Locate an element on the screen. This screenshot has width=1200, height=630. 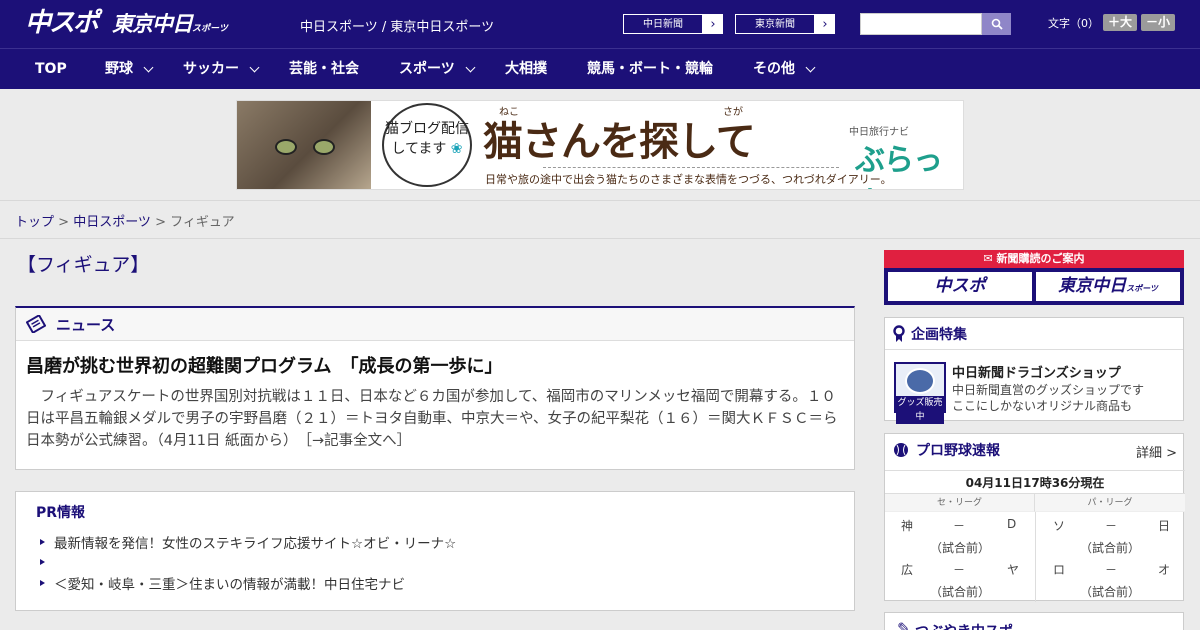
bird-icon: ✎ is located at coordinates (904, 624).